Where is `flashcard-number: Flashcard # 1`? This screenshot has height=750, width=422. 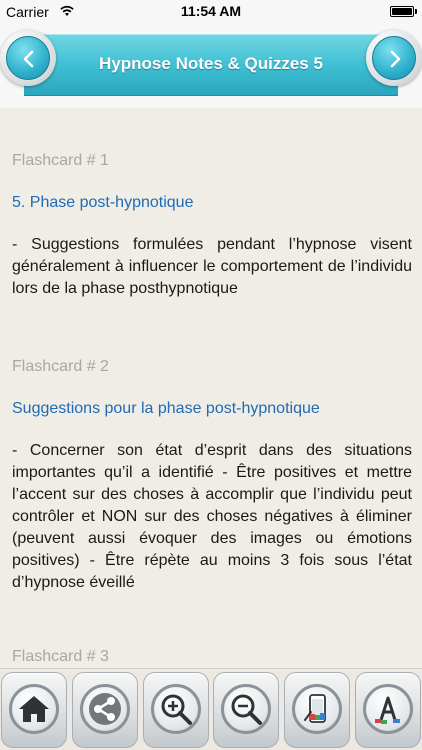
flashcard-number: Flashcard # 1 is located at coordinates (60, 160).